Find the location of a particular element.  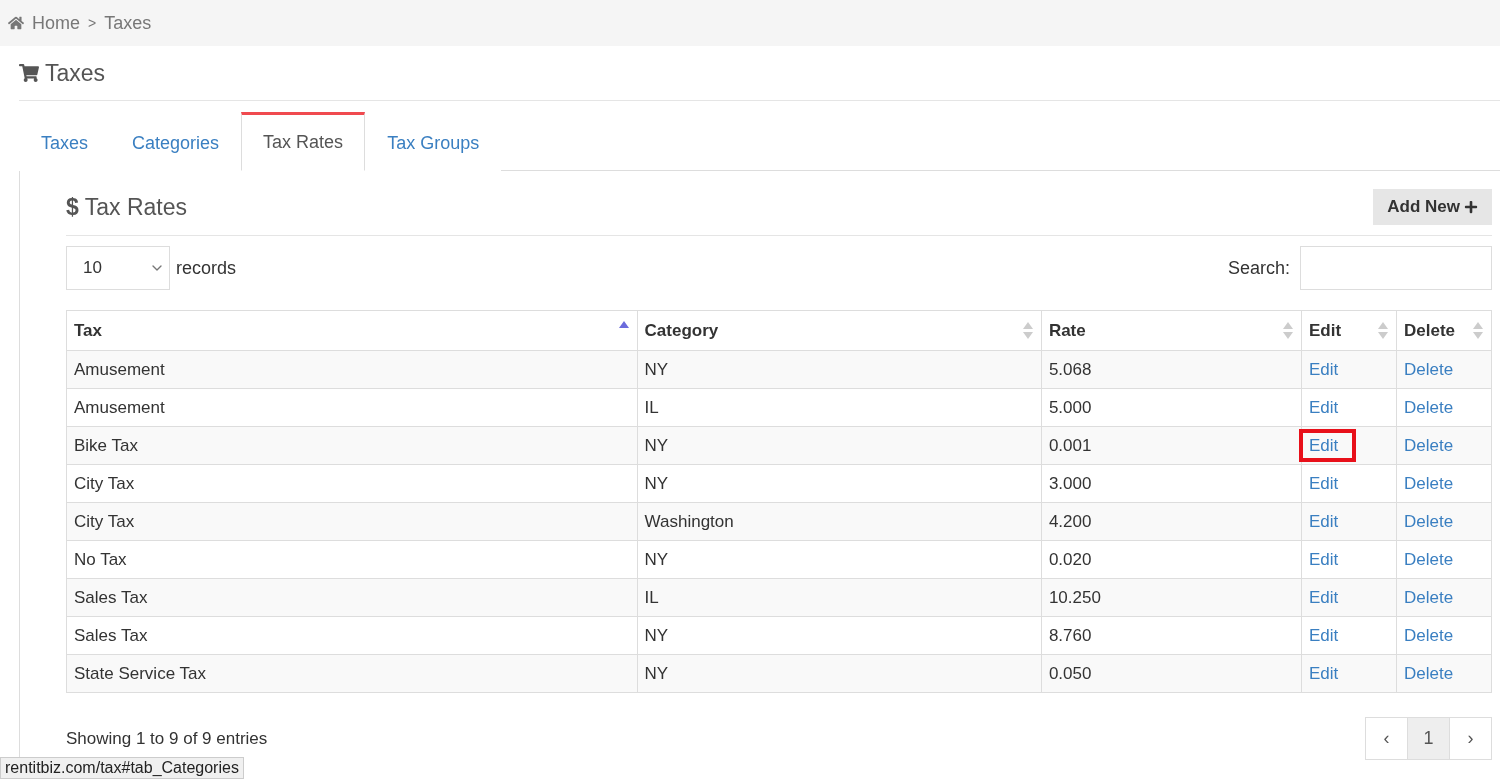

table-cell: 0.001 is located at coordinates (1171, 445).